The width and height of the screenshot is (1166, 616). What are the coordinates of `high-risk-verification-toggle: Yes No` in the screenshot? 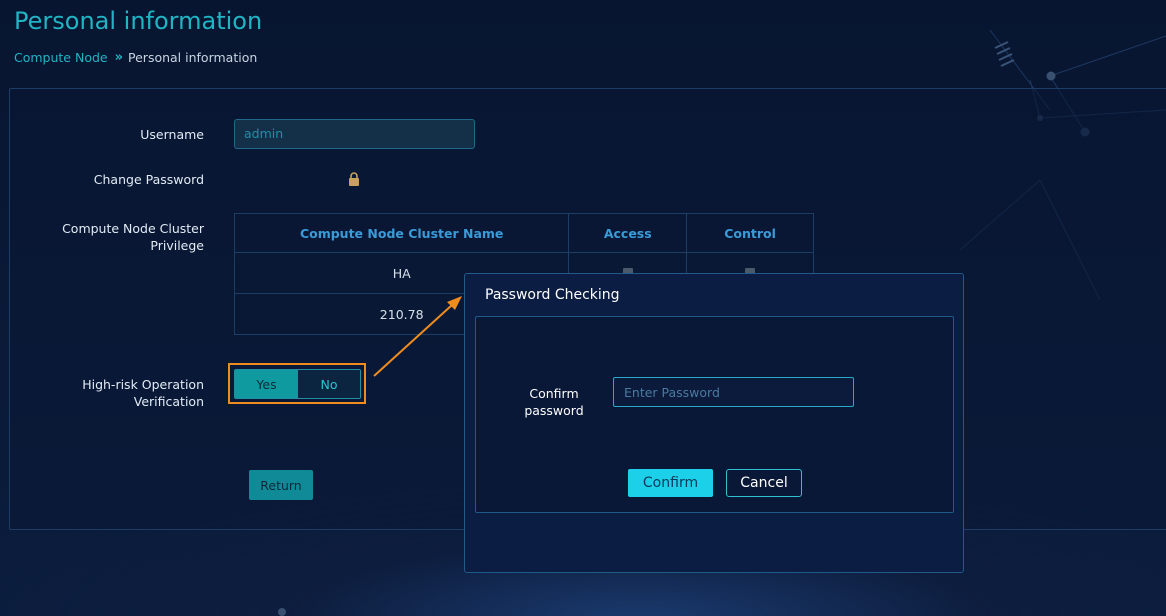 It's located at (297, 384).